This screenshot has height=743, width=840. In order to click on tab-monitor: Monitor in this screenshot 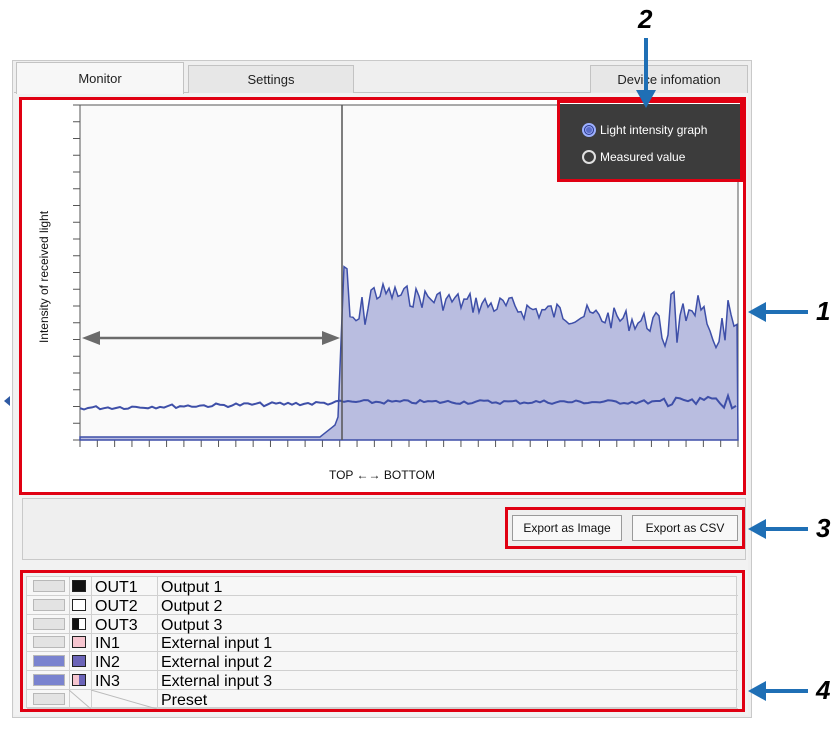, I will do `click(100, 78)`.